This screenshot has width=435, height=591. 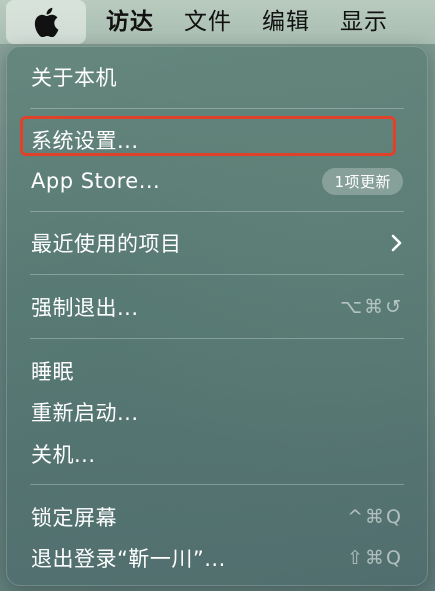 I want to click on apple-logo-icon, so click(x=46, y=22).